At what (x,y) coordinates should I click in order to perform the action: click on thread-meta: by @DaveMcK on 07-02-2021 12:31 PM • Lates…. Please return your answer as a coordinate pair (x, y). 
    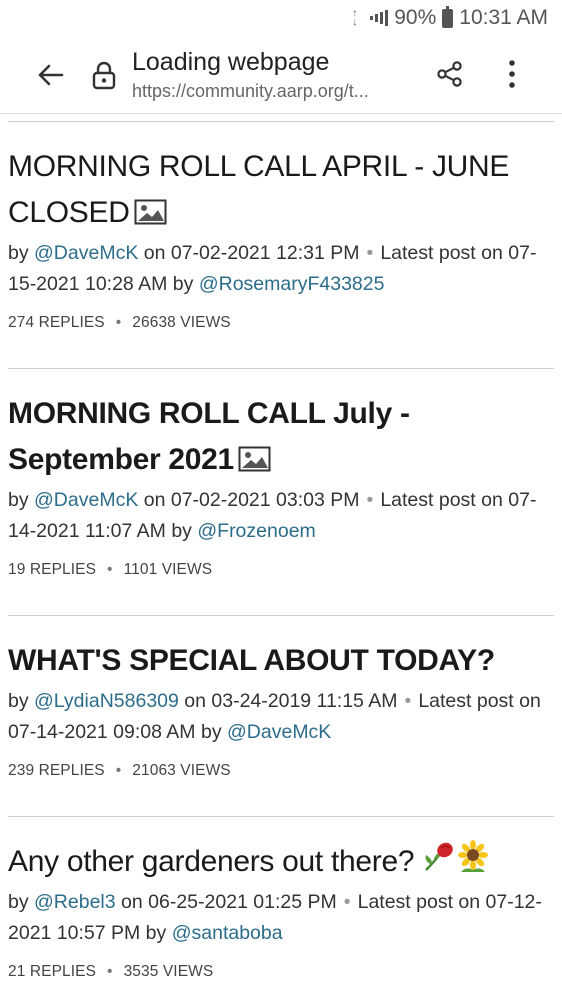
    Looking at the image, I should click on (272, 268).